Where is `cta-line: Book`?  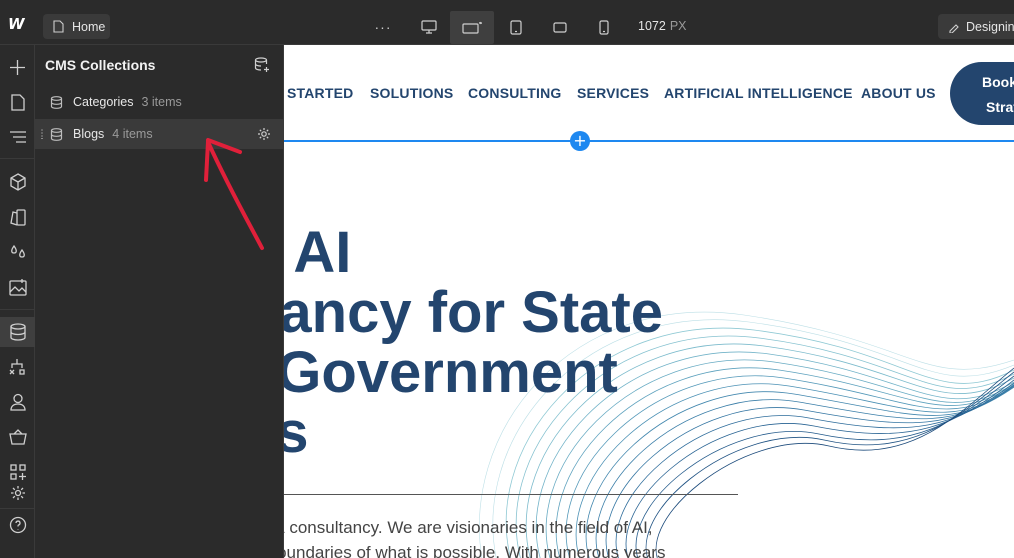
cta-line: Book is located at coordinates (998, 82).